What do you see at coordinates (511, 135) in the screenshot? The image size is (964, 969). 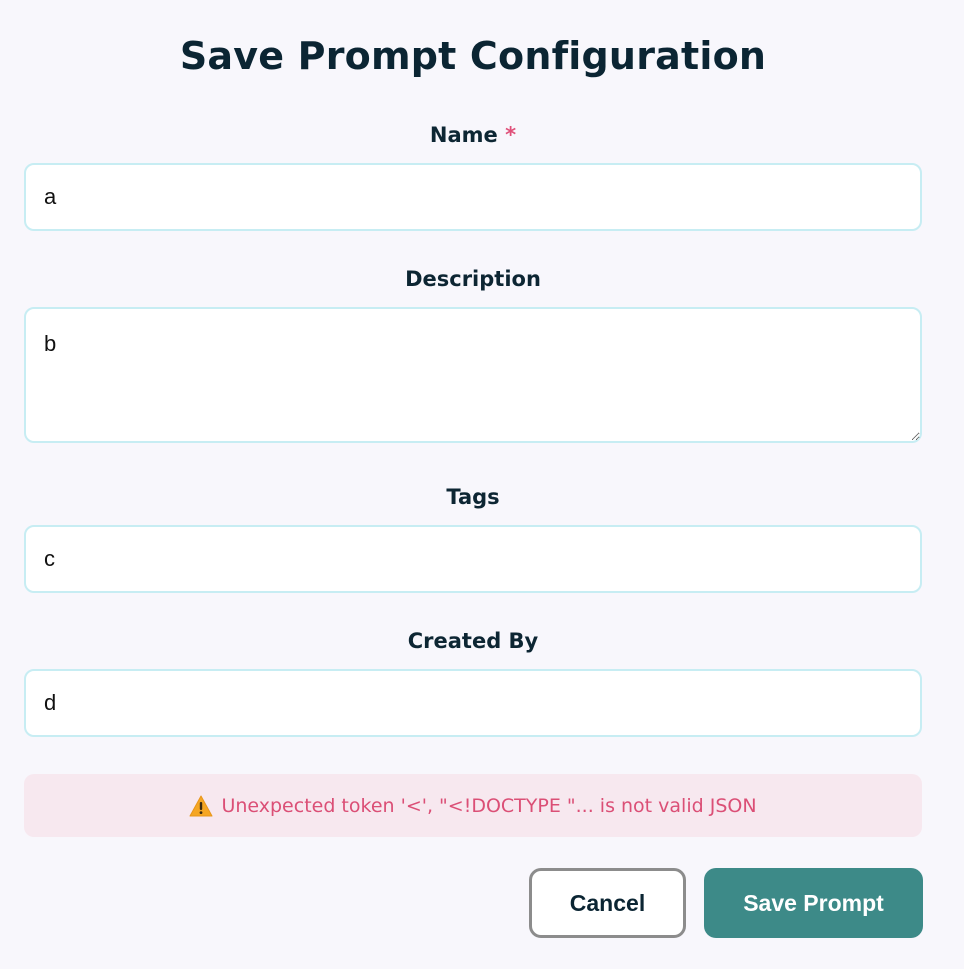 I see `required-marker: *` at bounding box center [511, 135].